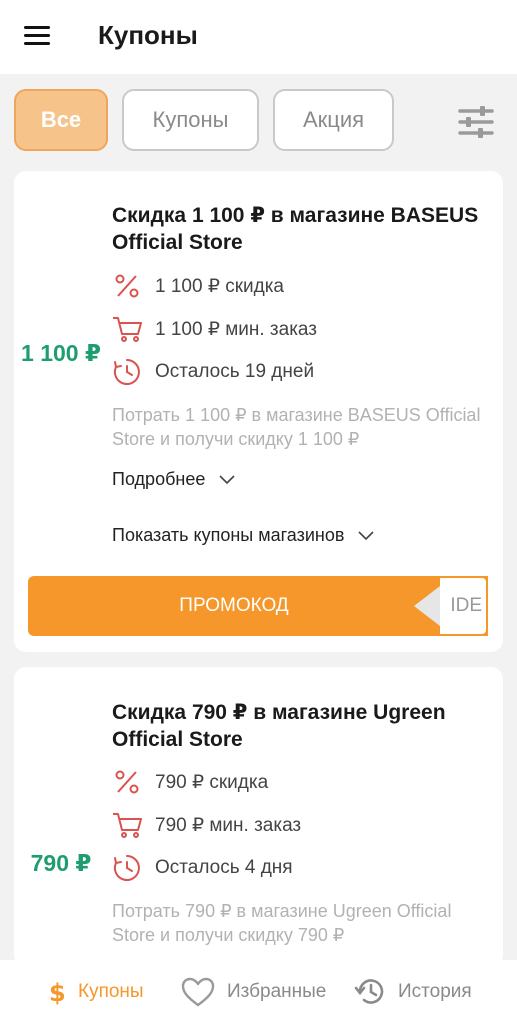 Image resolution: width=517 pixels, height=1024 pixels. Describe the element at coordinates (435, 991) in the screenshot. I see `nav-label-history: История` at that location.